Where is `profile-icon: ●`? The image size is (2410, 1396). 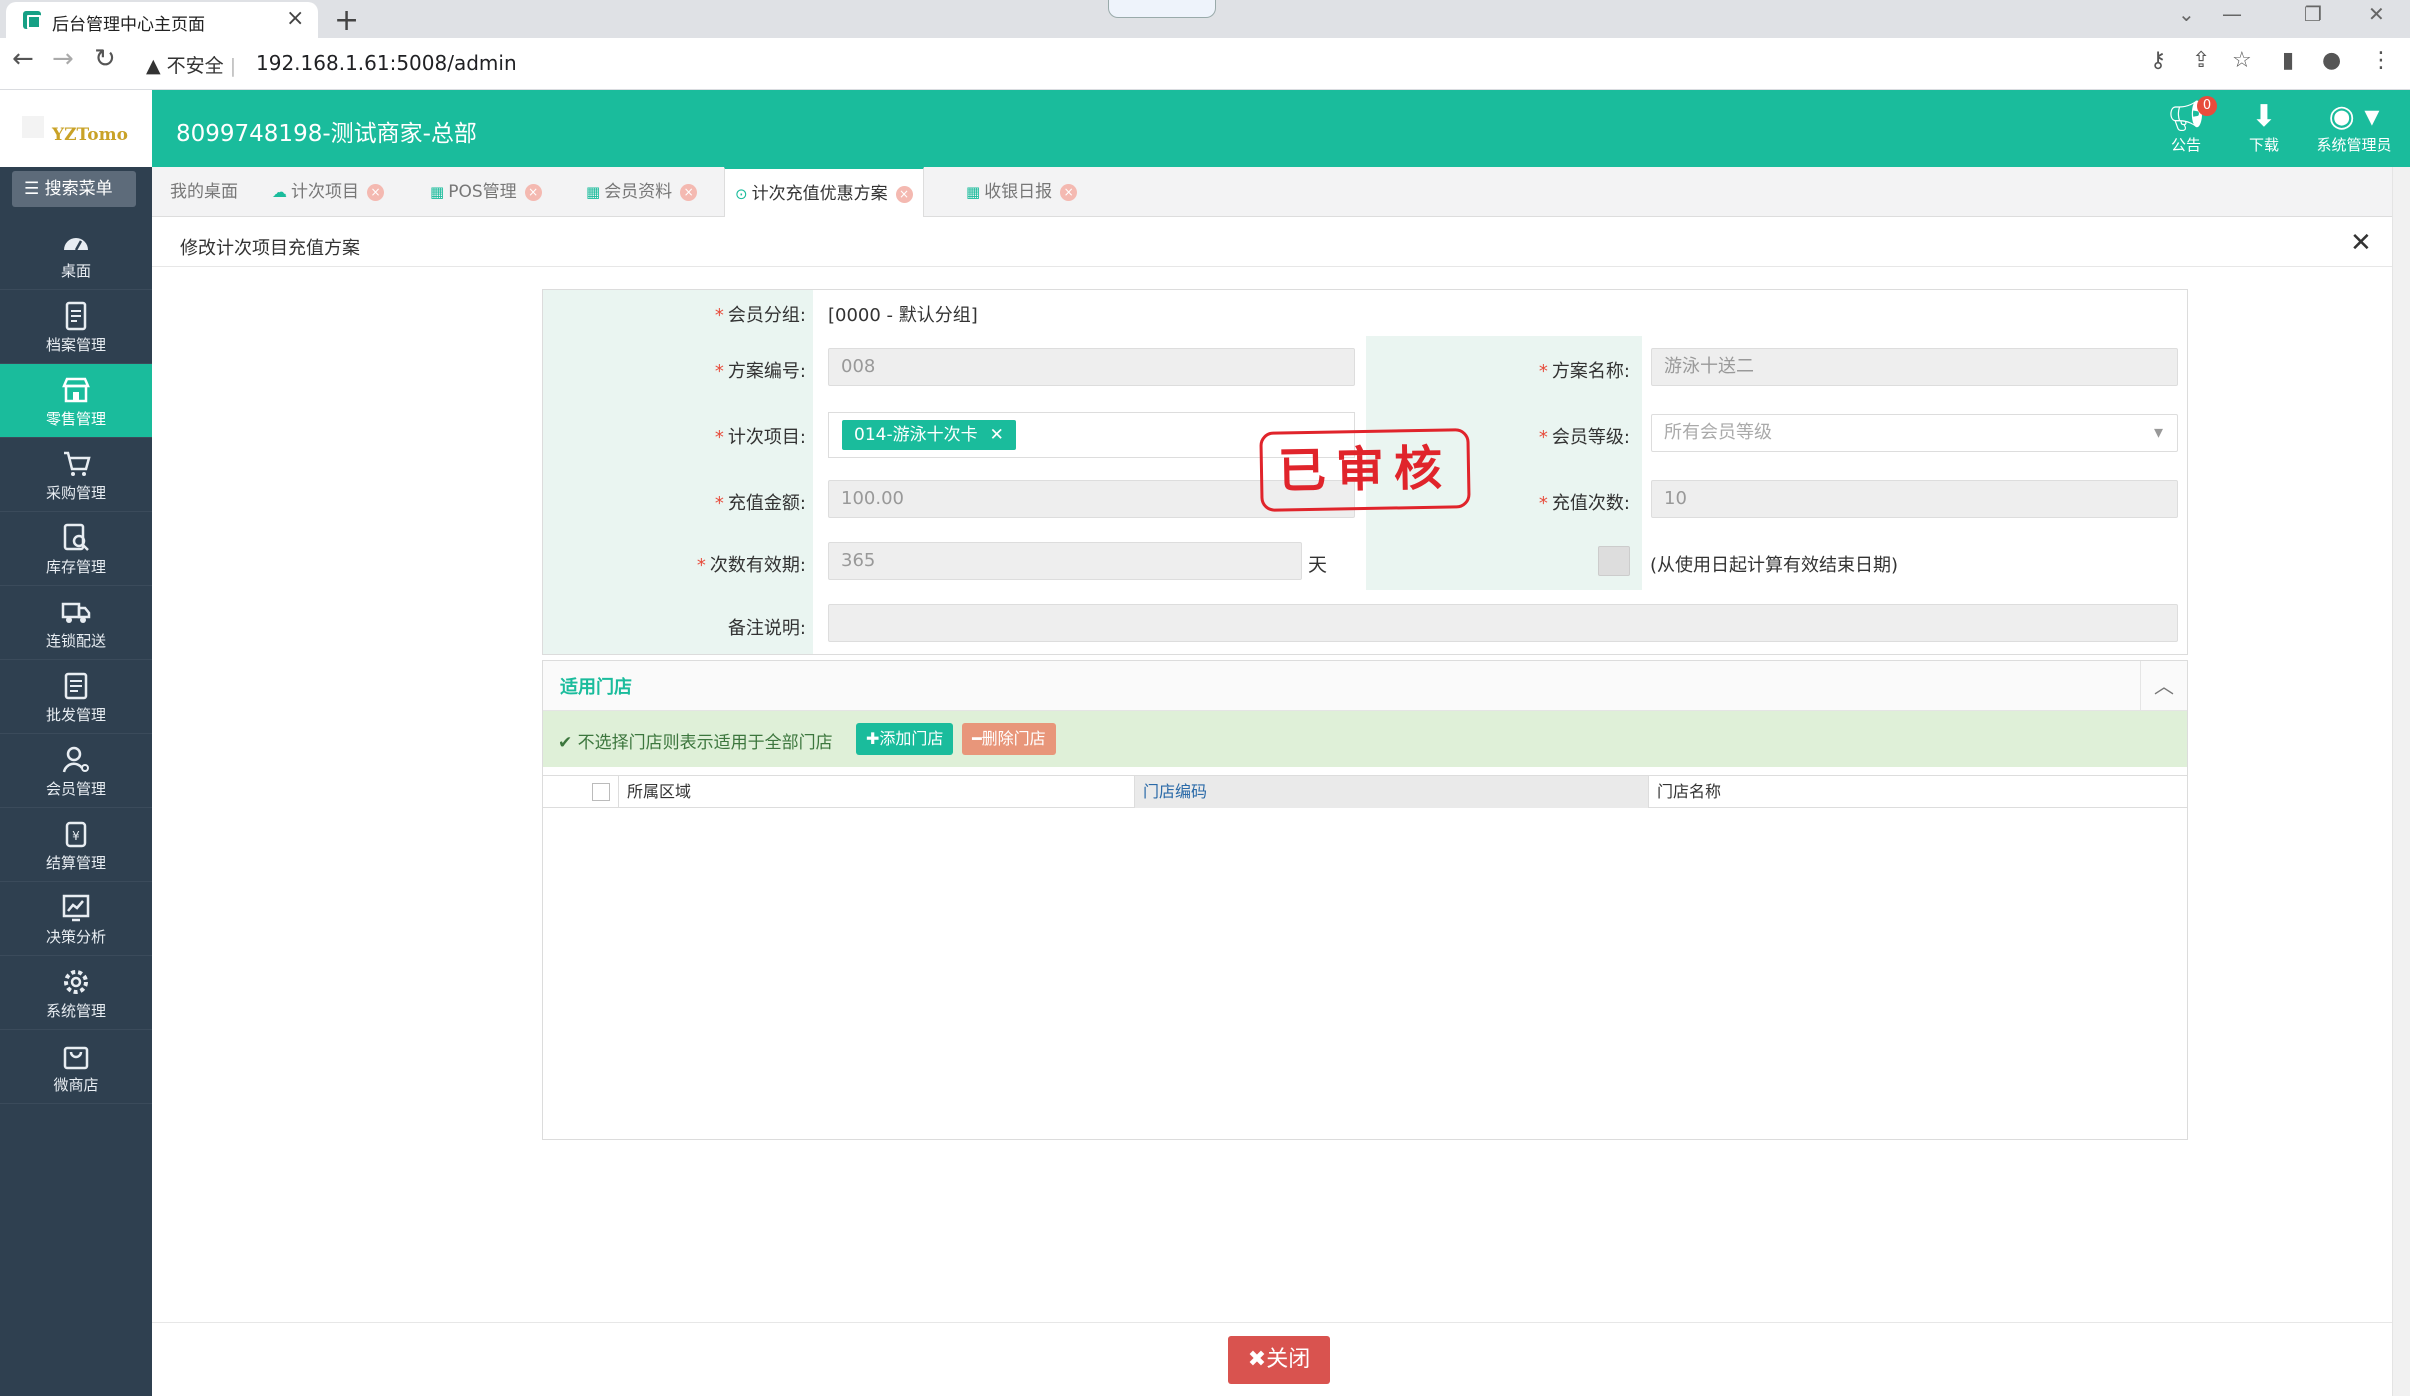
profile-icon: ● is located at coordinates (2331, 60).